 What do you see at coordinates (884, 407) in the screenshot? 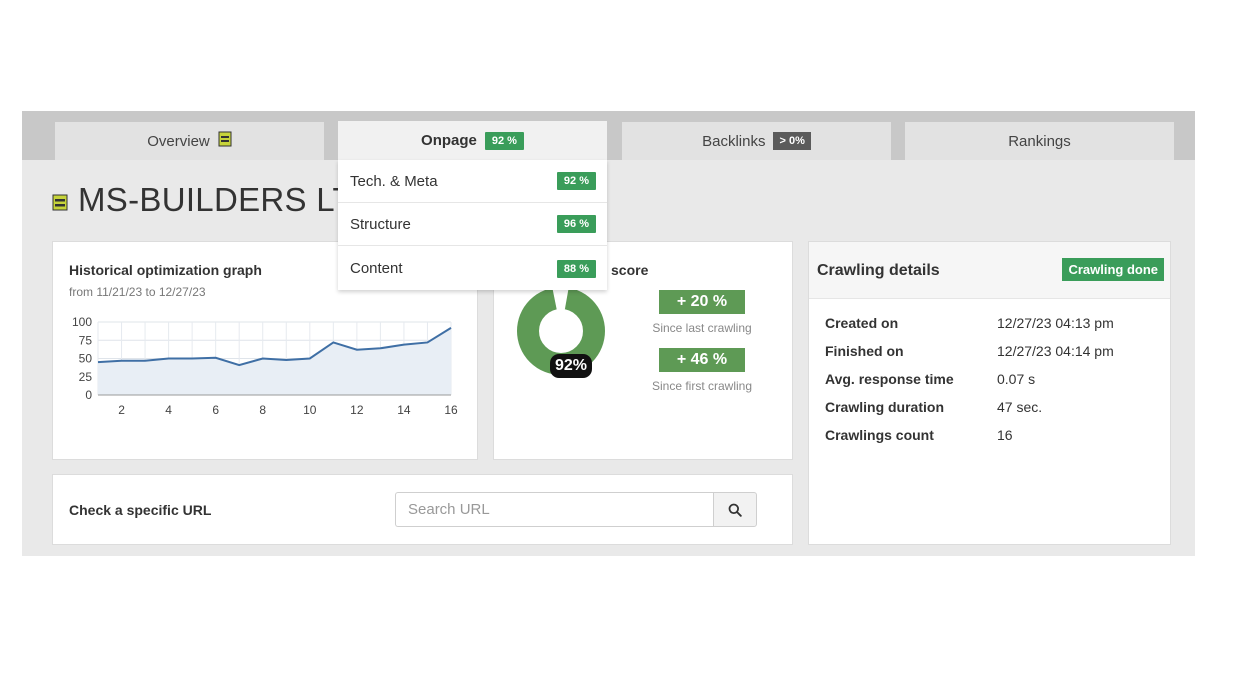
I see `crawl-key: Crawling duration` at bounding box center [884, 407].